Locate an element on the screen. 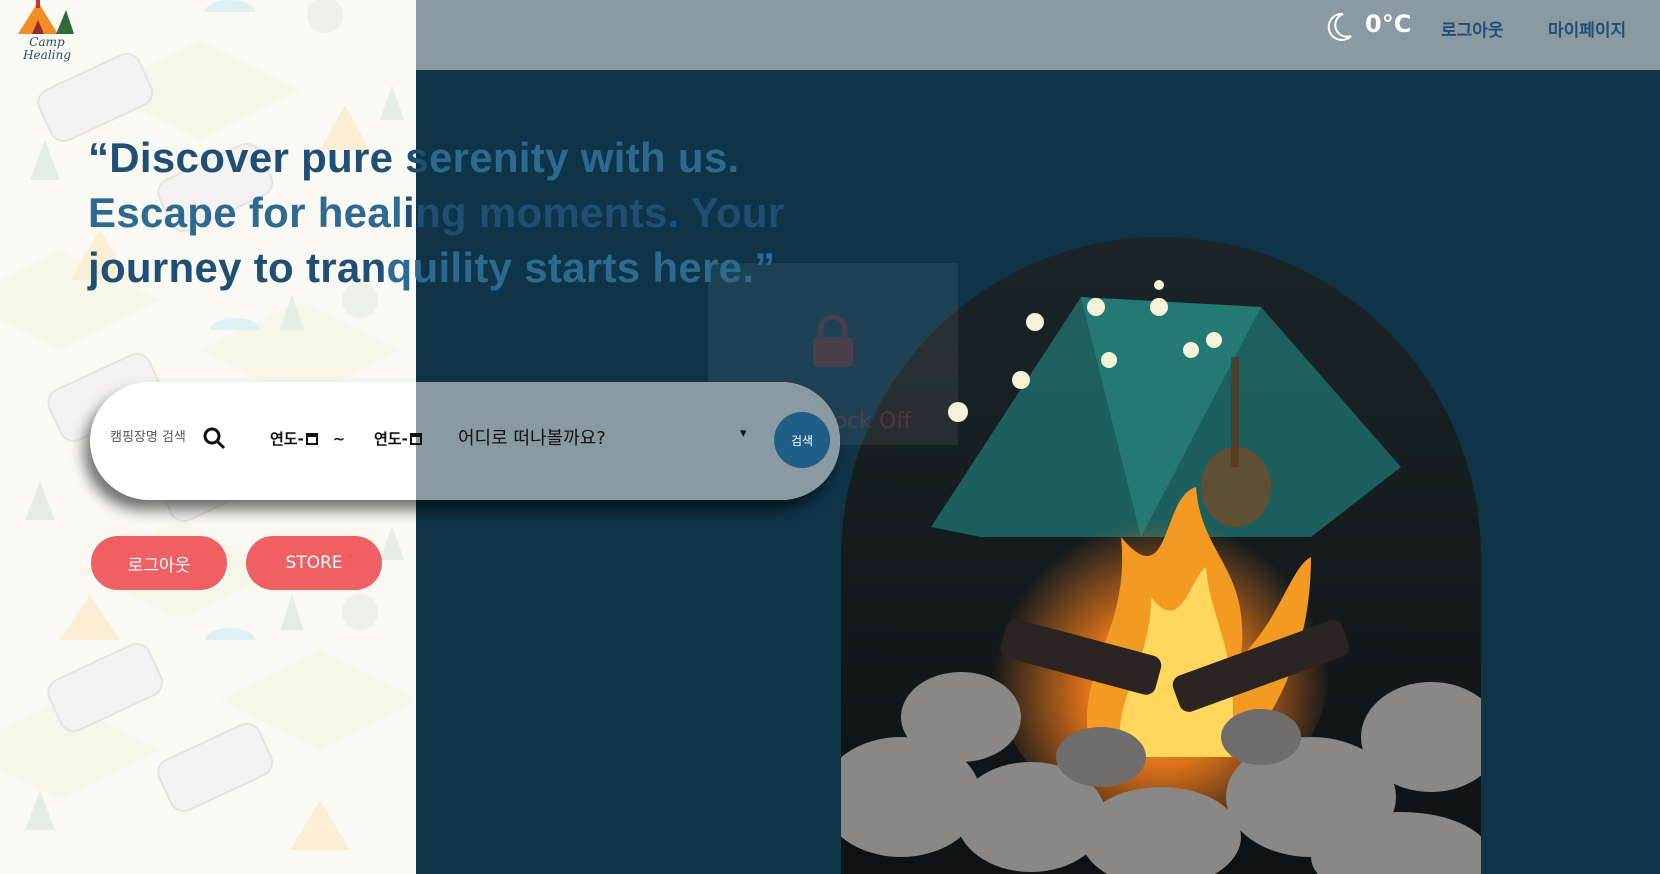  end-date-value: 연도- is located at coordinates (391, 439).